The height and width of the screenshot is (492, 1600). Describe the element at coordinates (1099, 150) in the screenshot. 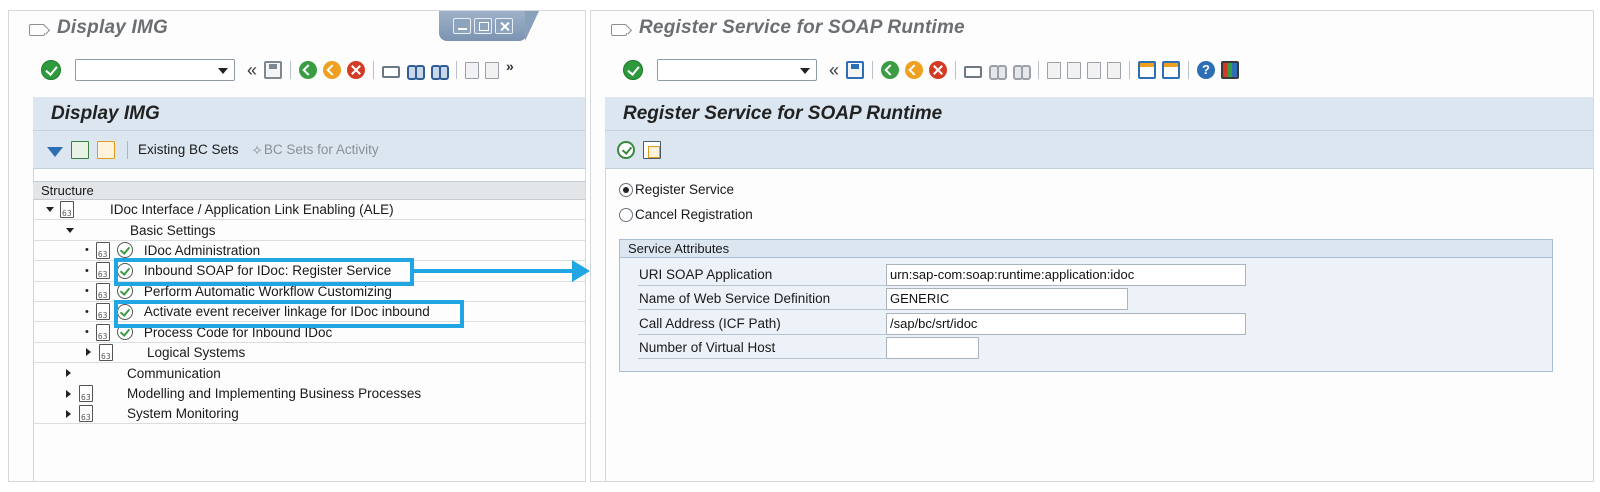

I see `application-toolbar` at that location.